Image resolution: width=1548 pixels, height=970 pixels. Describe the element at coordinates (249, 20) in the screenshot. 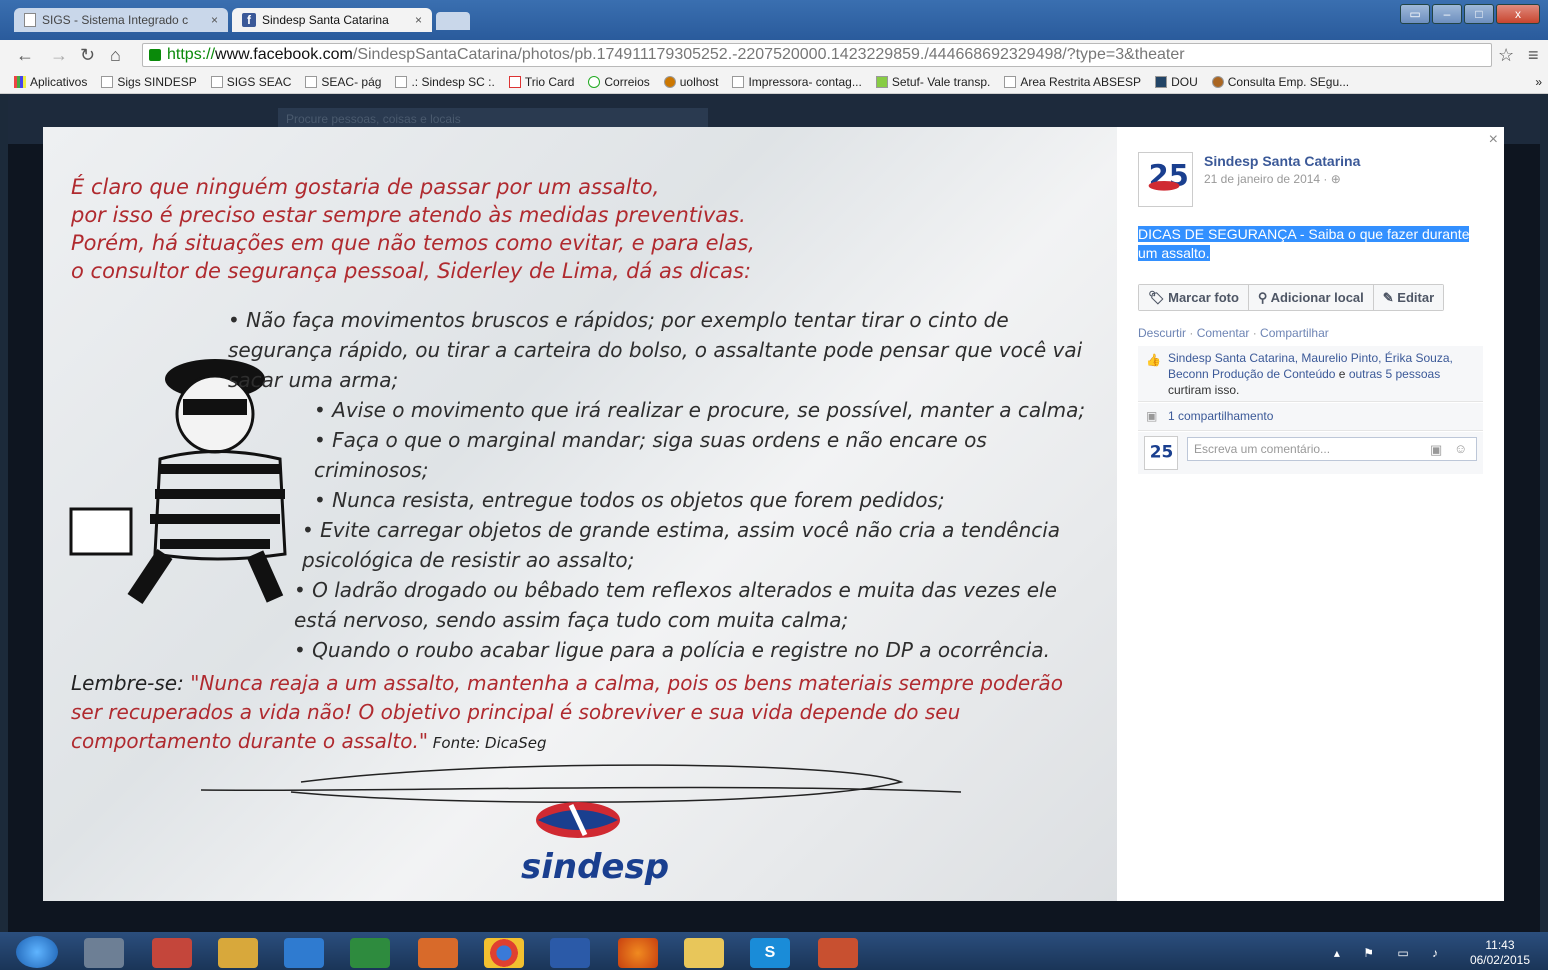

I see `facebook-icon: f` at that location.